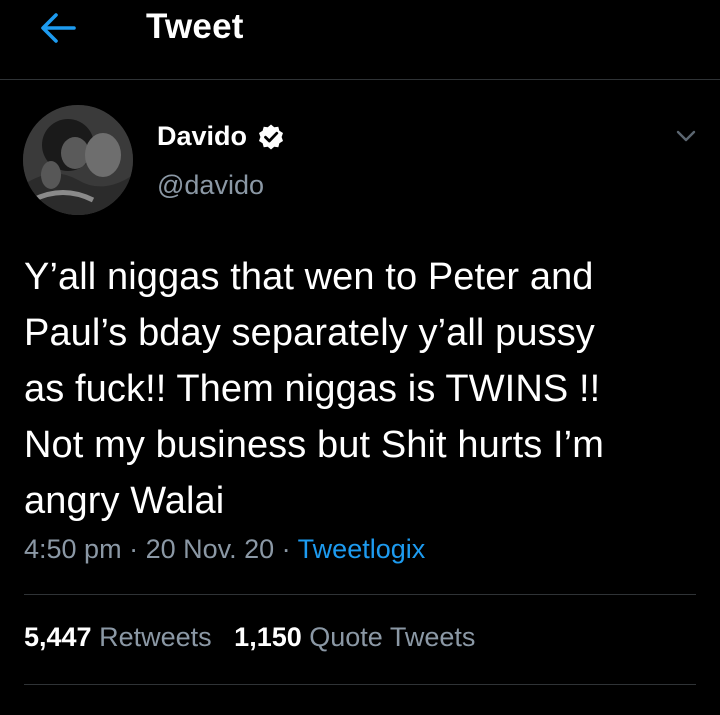 This screenshot has height=715, width=720. Describe the element at coordinates (73, 549) in the screenshot. I see `tweet-time: 4:50 pm` at that location.